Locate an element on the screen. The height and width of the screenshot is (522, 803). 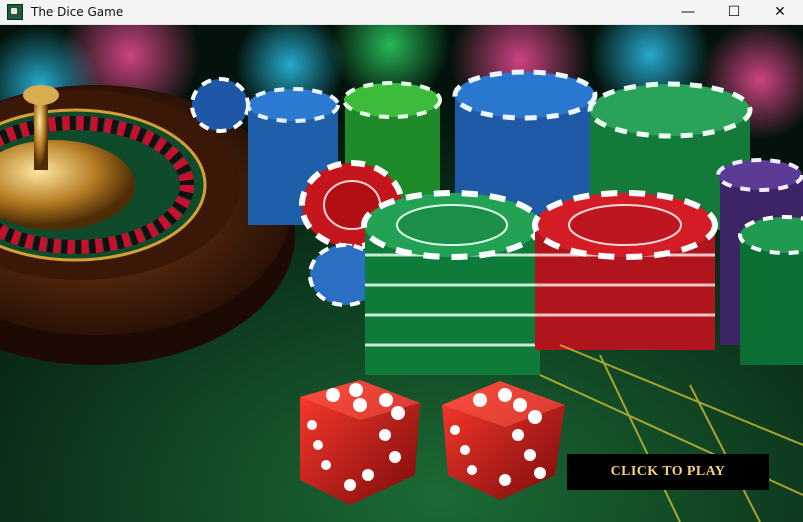
title-bar: The Dice Game — ☐ ✕ is located at coordinates (401, 12).